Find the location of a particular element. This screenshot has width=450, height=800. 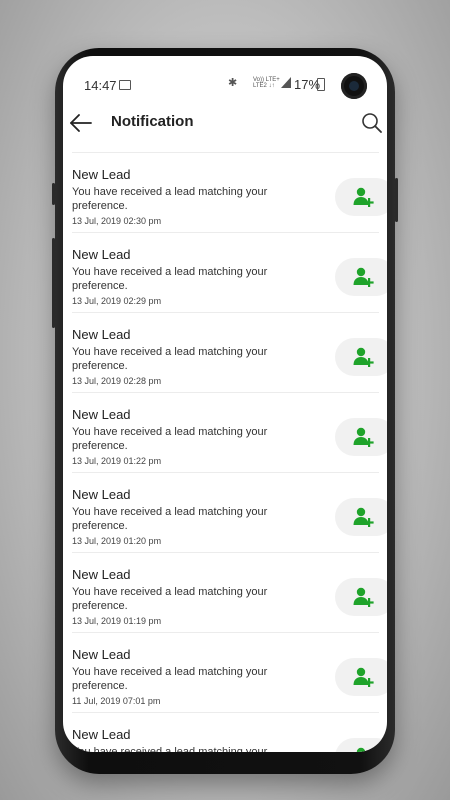

search-icon is located at coordinates (372, 123).